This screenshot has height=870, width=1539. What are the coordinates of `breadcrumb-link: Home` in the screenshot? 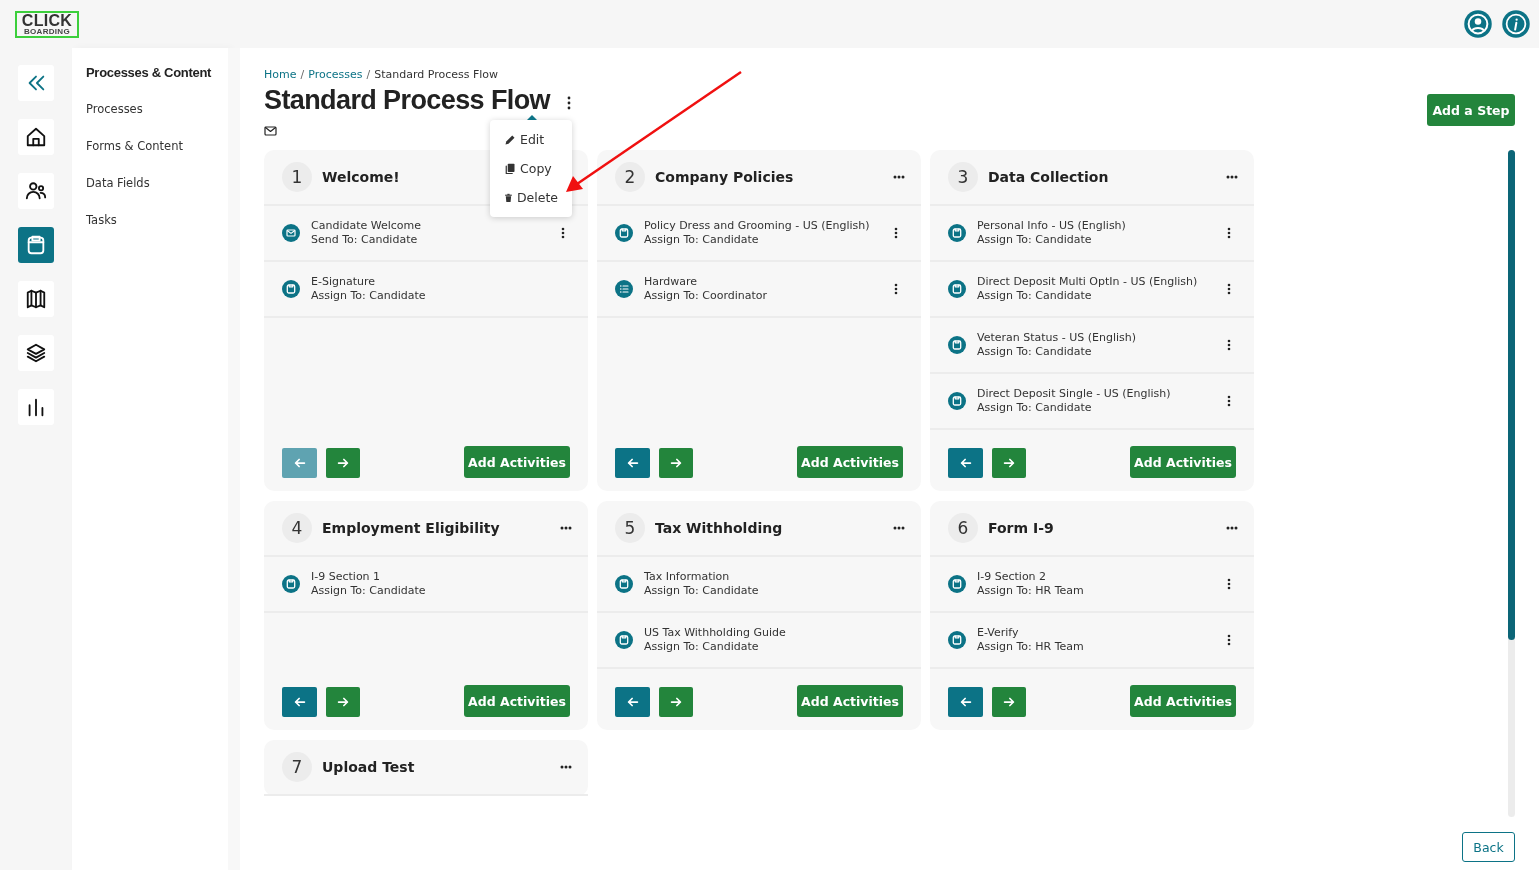 It's located at (280, 74).